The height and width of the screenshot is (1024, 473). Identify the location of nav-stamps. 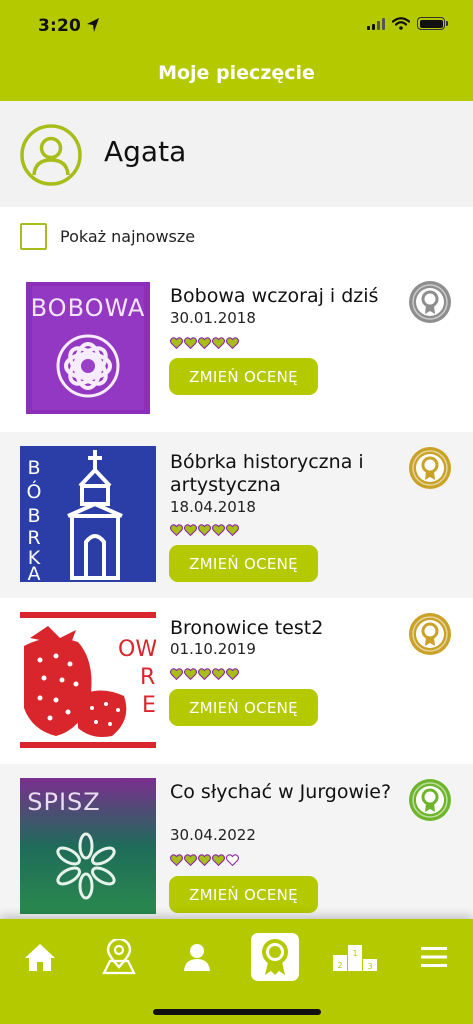
(275, 957).